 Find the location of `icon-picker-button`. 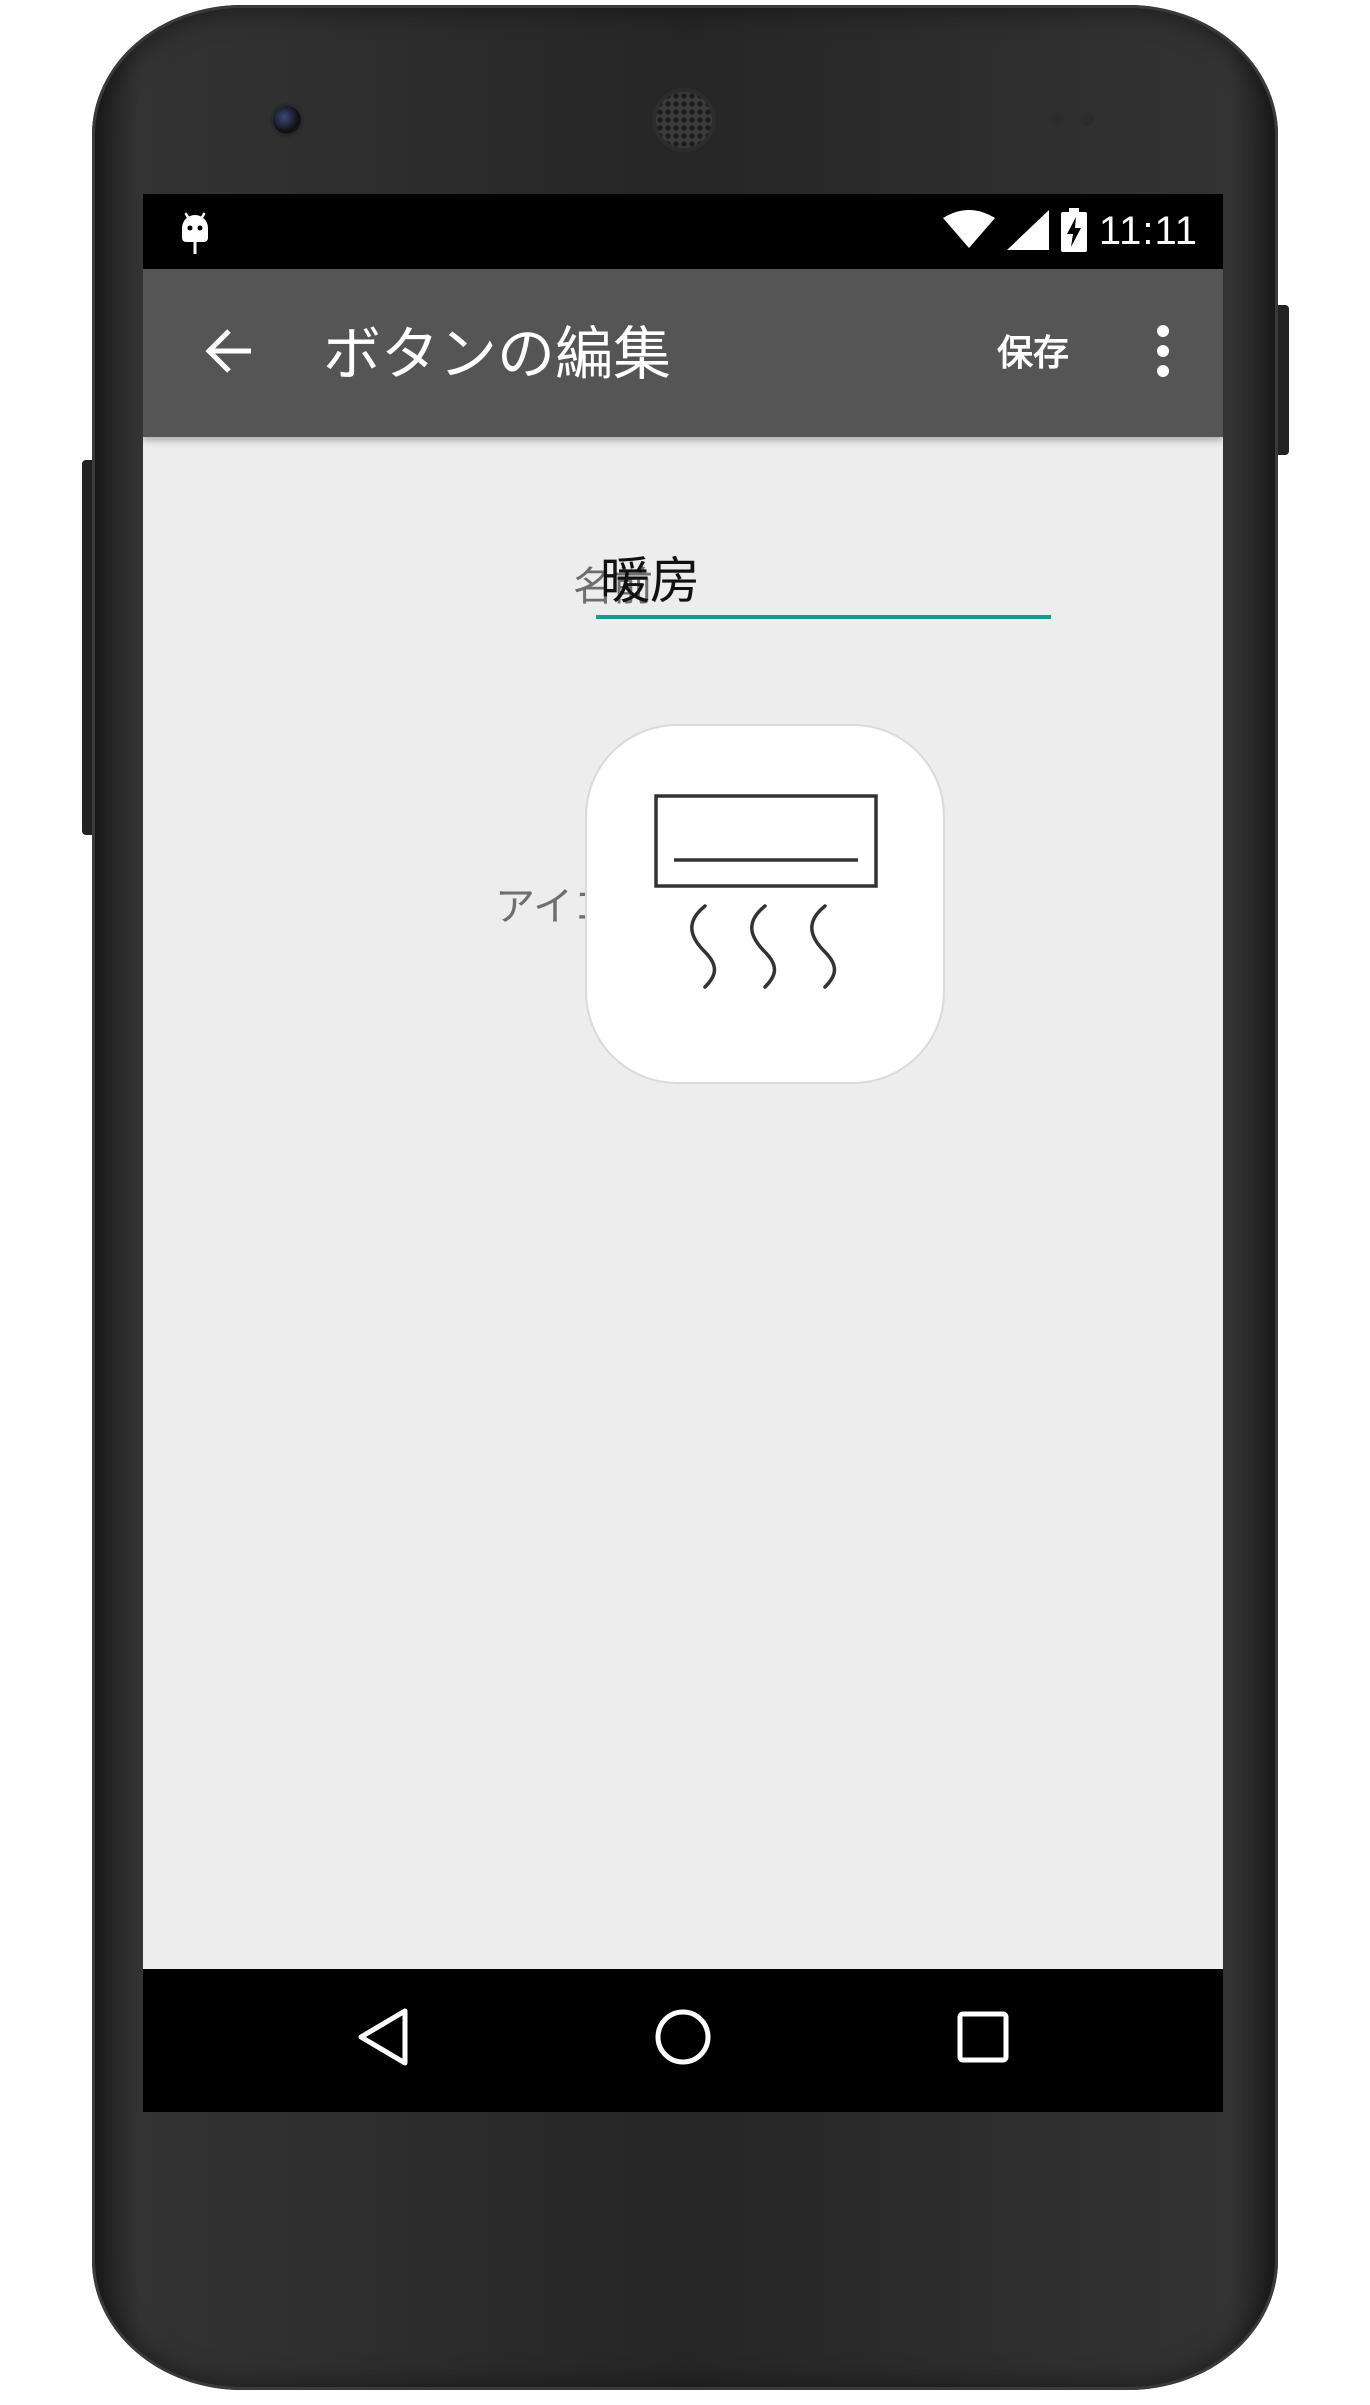

icon-picker-button is located at coordinates (765, 904).